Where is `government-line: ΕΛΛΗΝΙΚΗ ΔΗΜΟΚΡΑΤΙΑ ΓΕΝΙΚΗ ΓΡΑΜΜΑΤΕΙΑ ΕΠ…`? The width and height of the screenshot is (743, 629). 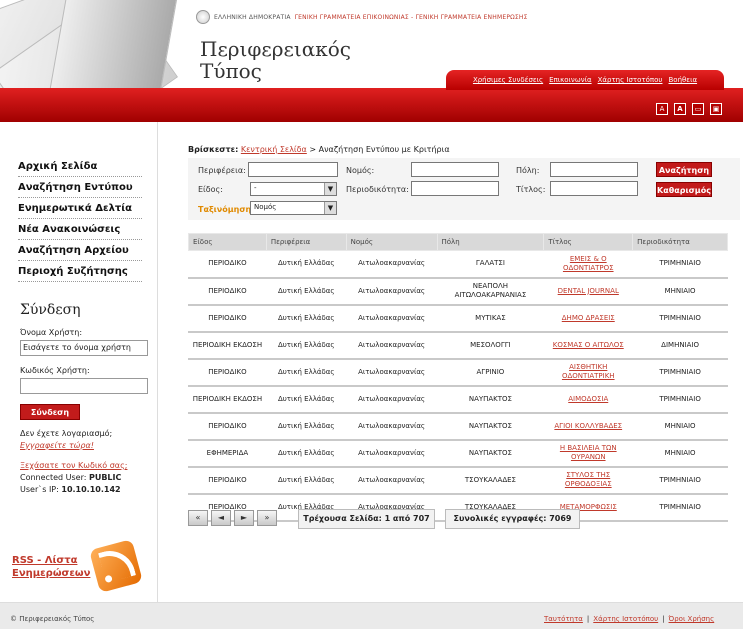
government-line: ΕΛΛΗΝΙΚΗ ΔΗΜΟΚΡΑΤΙΑ ΓΕΝΙΚΗ ΓΡΑΜΜΑΤΕΙΑ ΕΠ… is located at coordinates (362, 17).